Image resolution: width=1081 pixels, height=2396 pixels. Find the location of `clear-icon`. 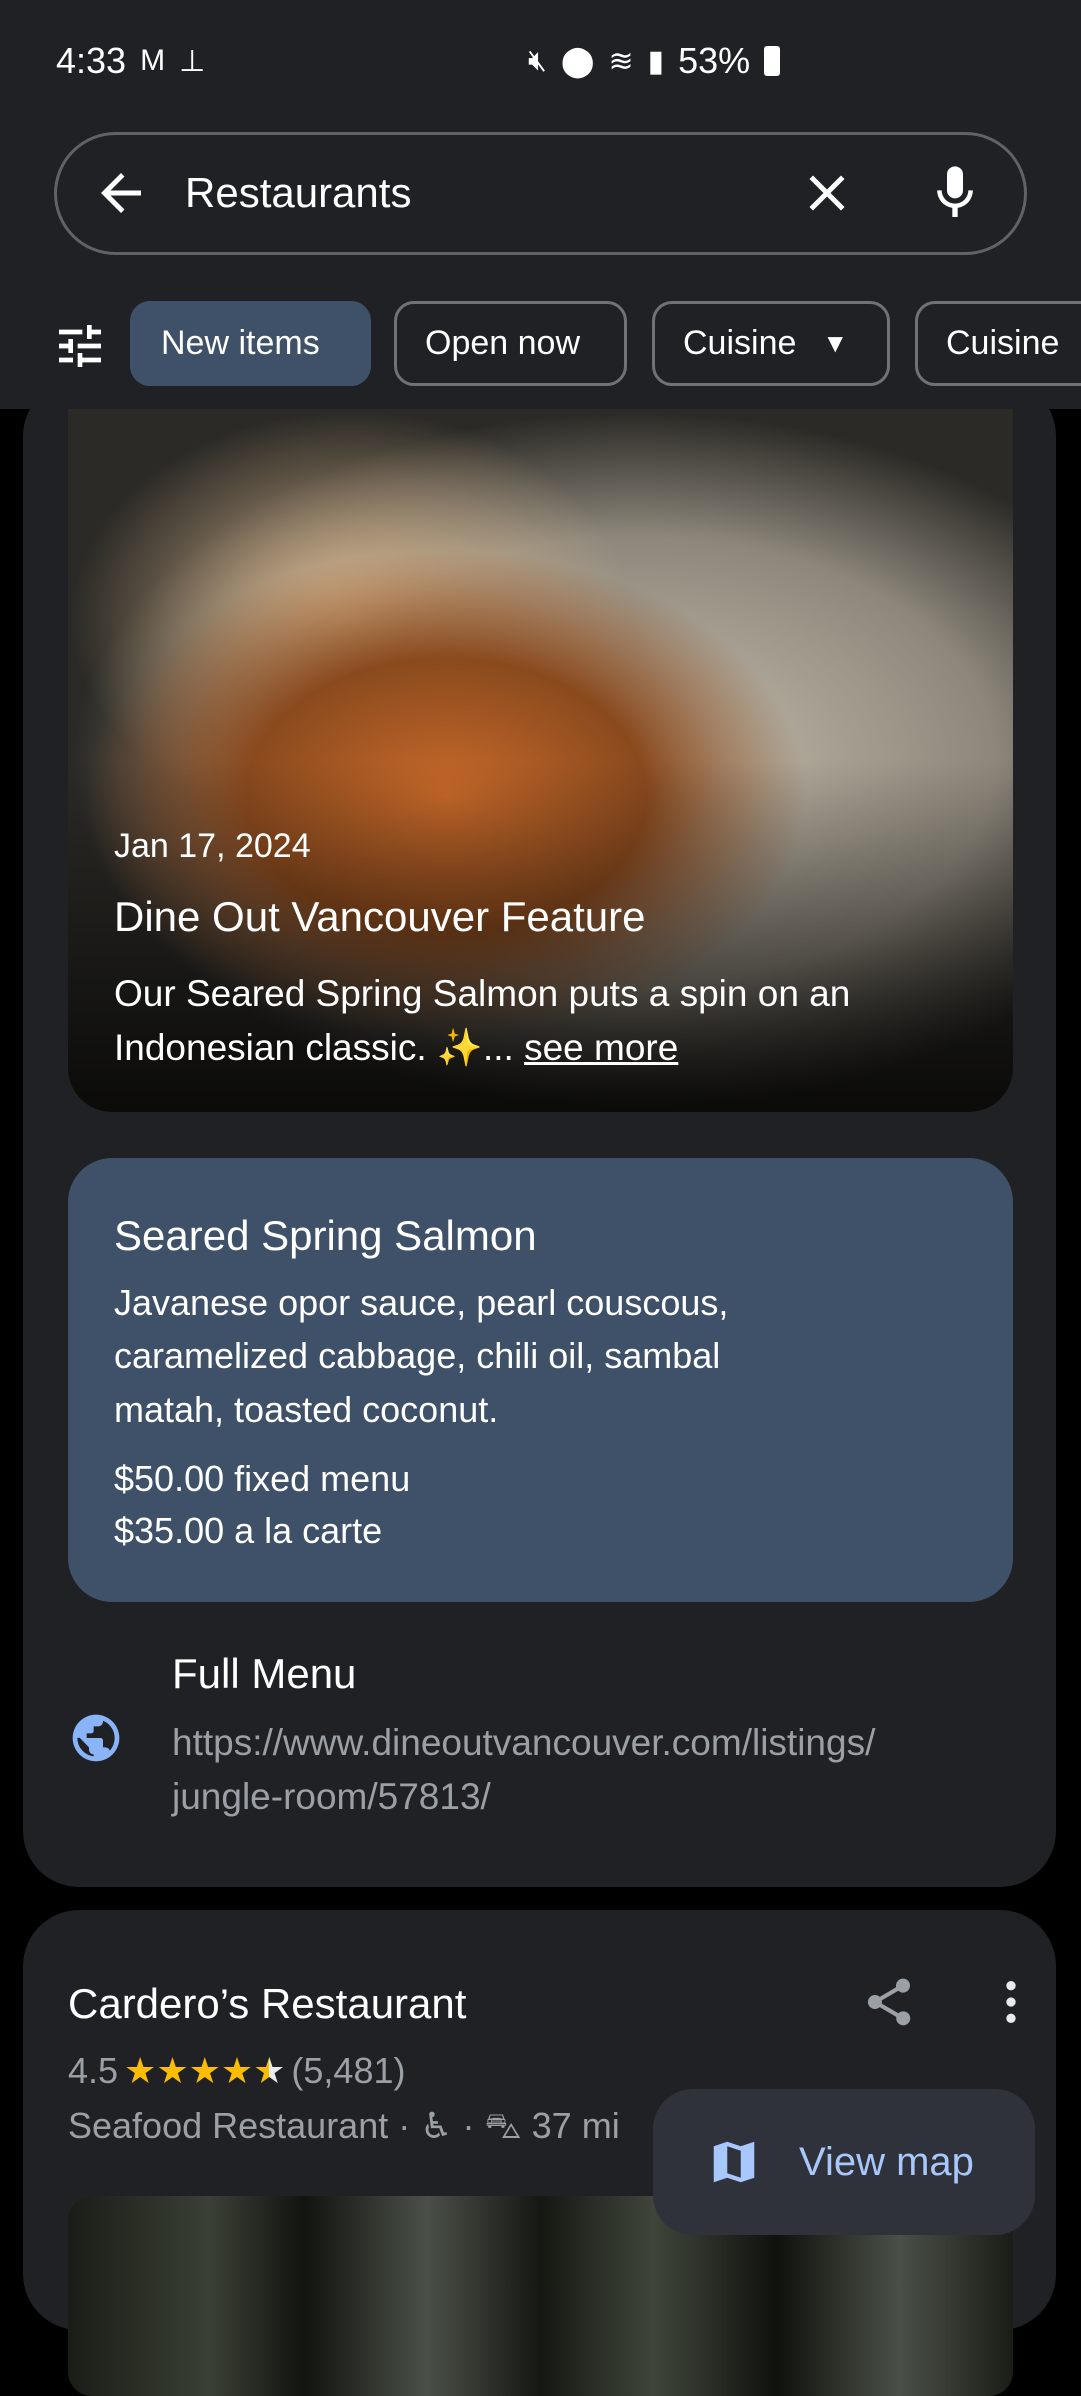

clear-icon is located at coordinates (827, 193).